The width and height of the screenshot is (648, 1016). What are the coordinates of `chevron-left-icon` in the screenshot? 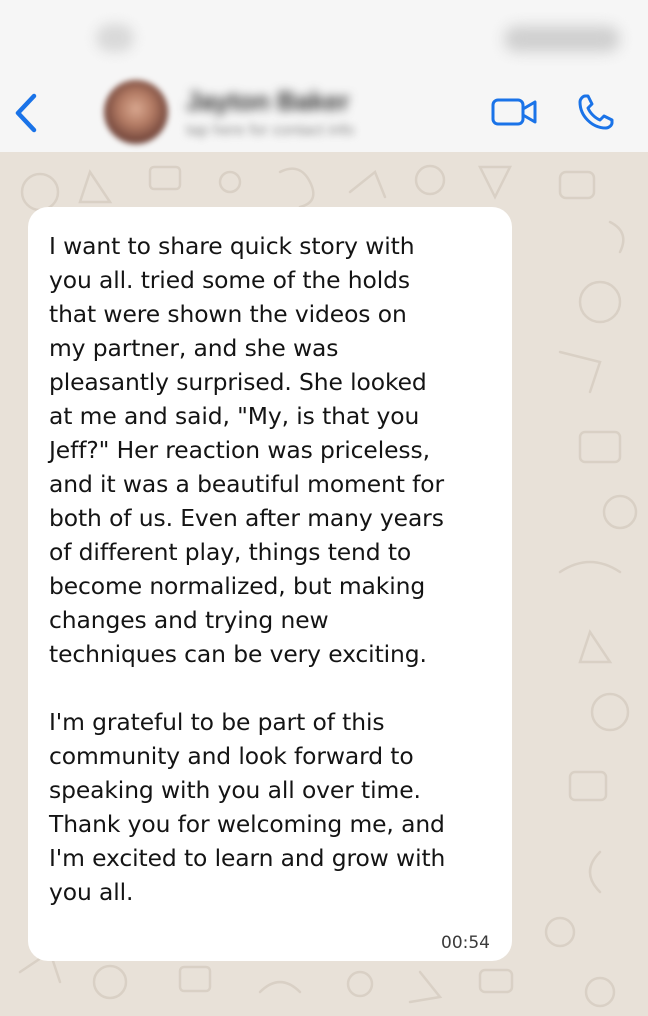 It's located at (26, 113).